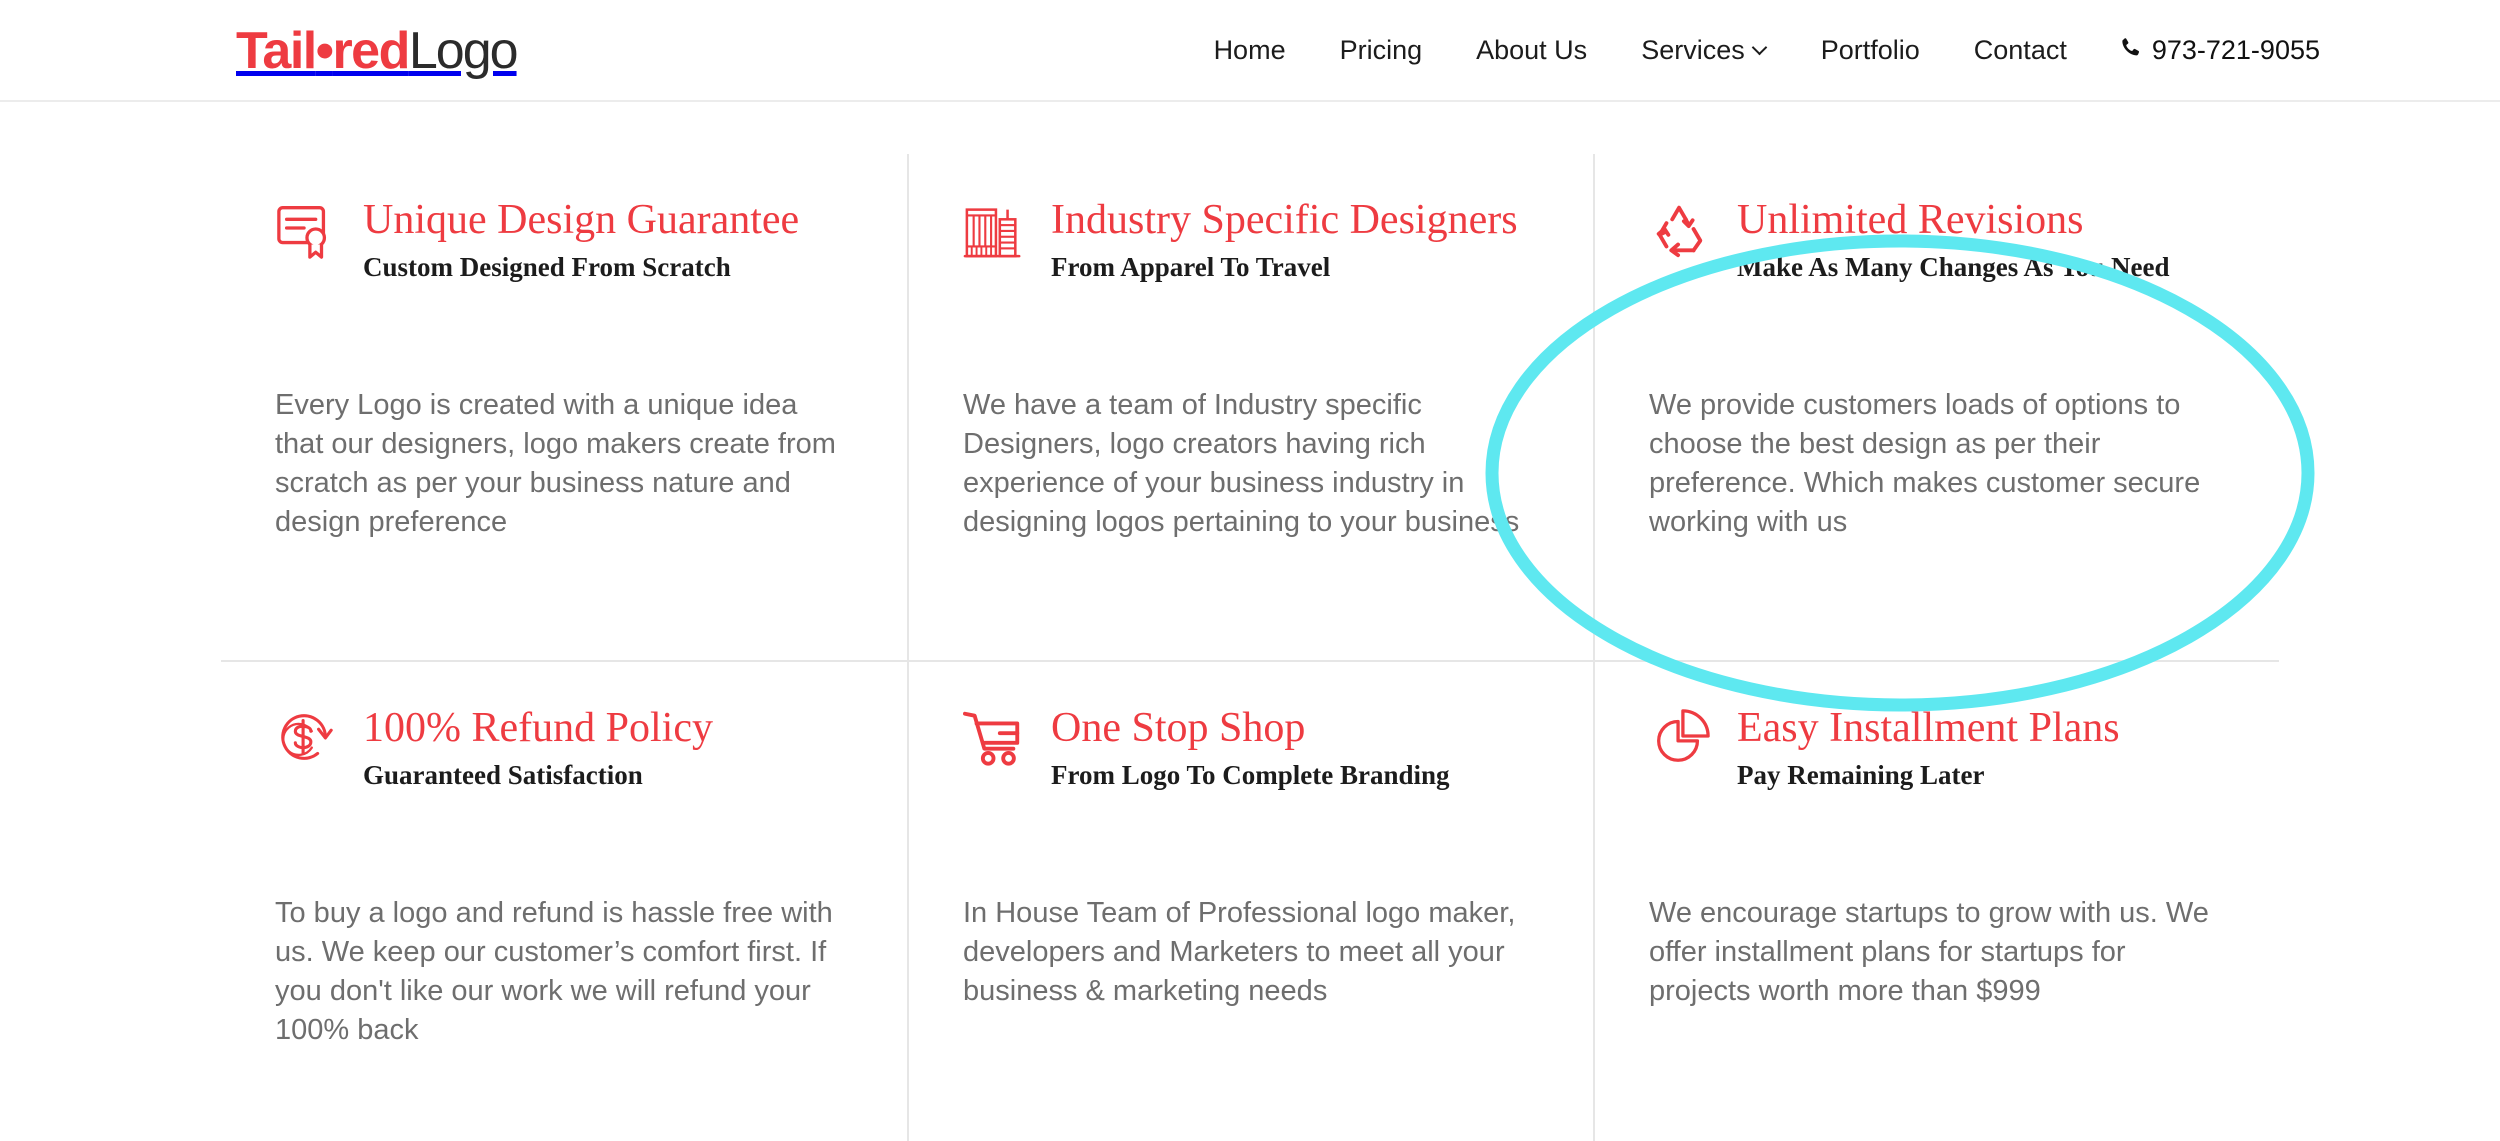  I want to click on brand-logo: Tail•redLogo, so click(377, 51).